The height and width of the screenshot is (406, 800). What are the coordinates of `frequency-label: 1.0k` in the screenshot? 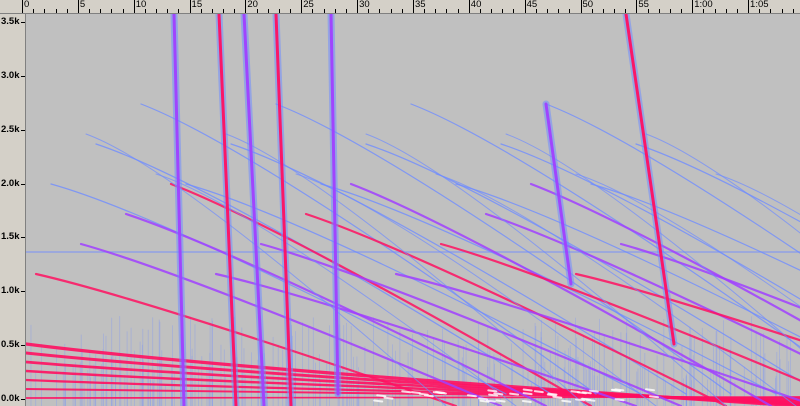 It's located at (10, 291).